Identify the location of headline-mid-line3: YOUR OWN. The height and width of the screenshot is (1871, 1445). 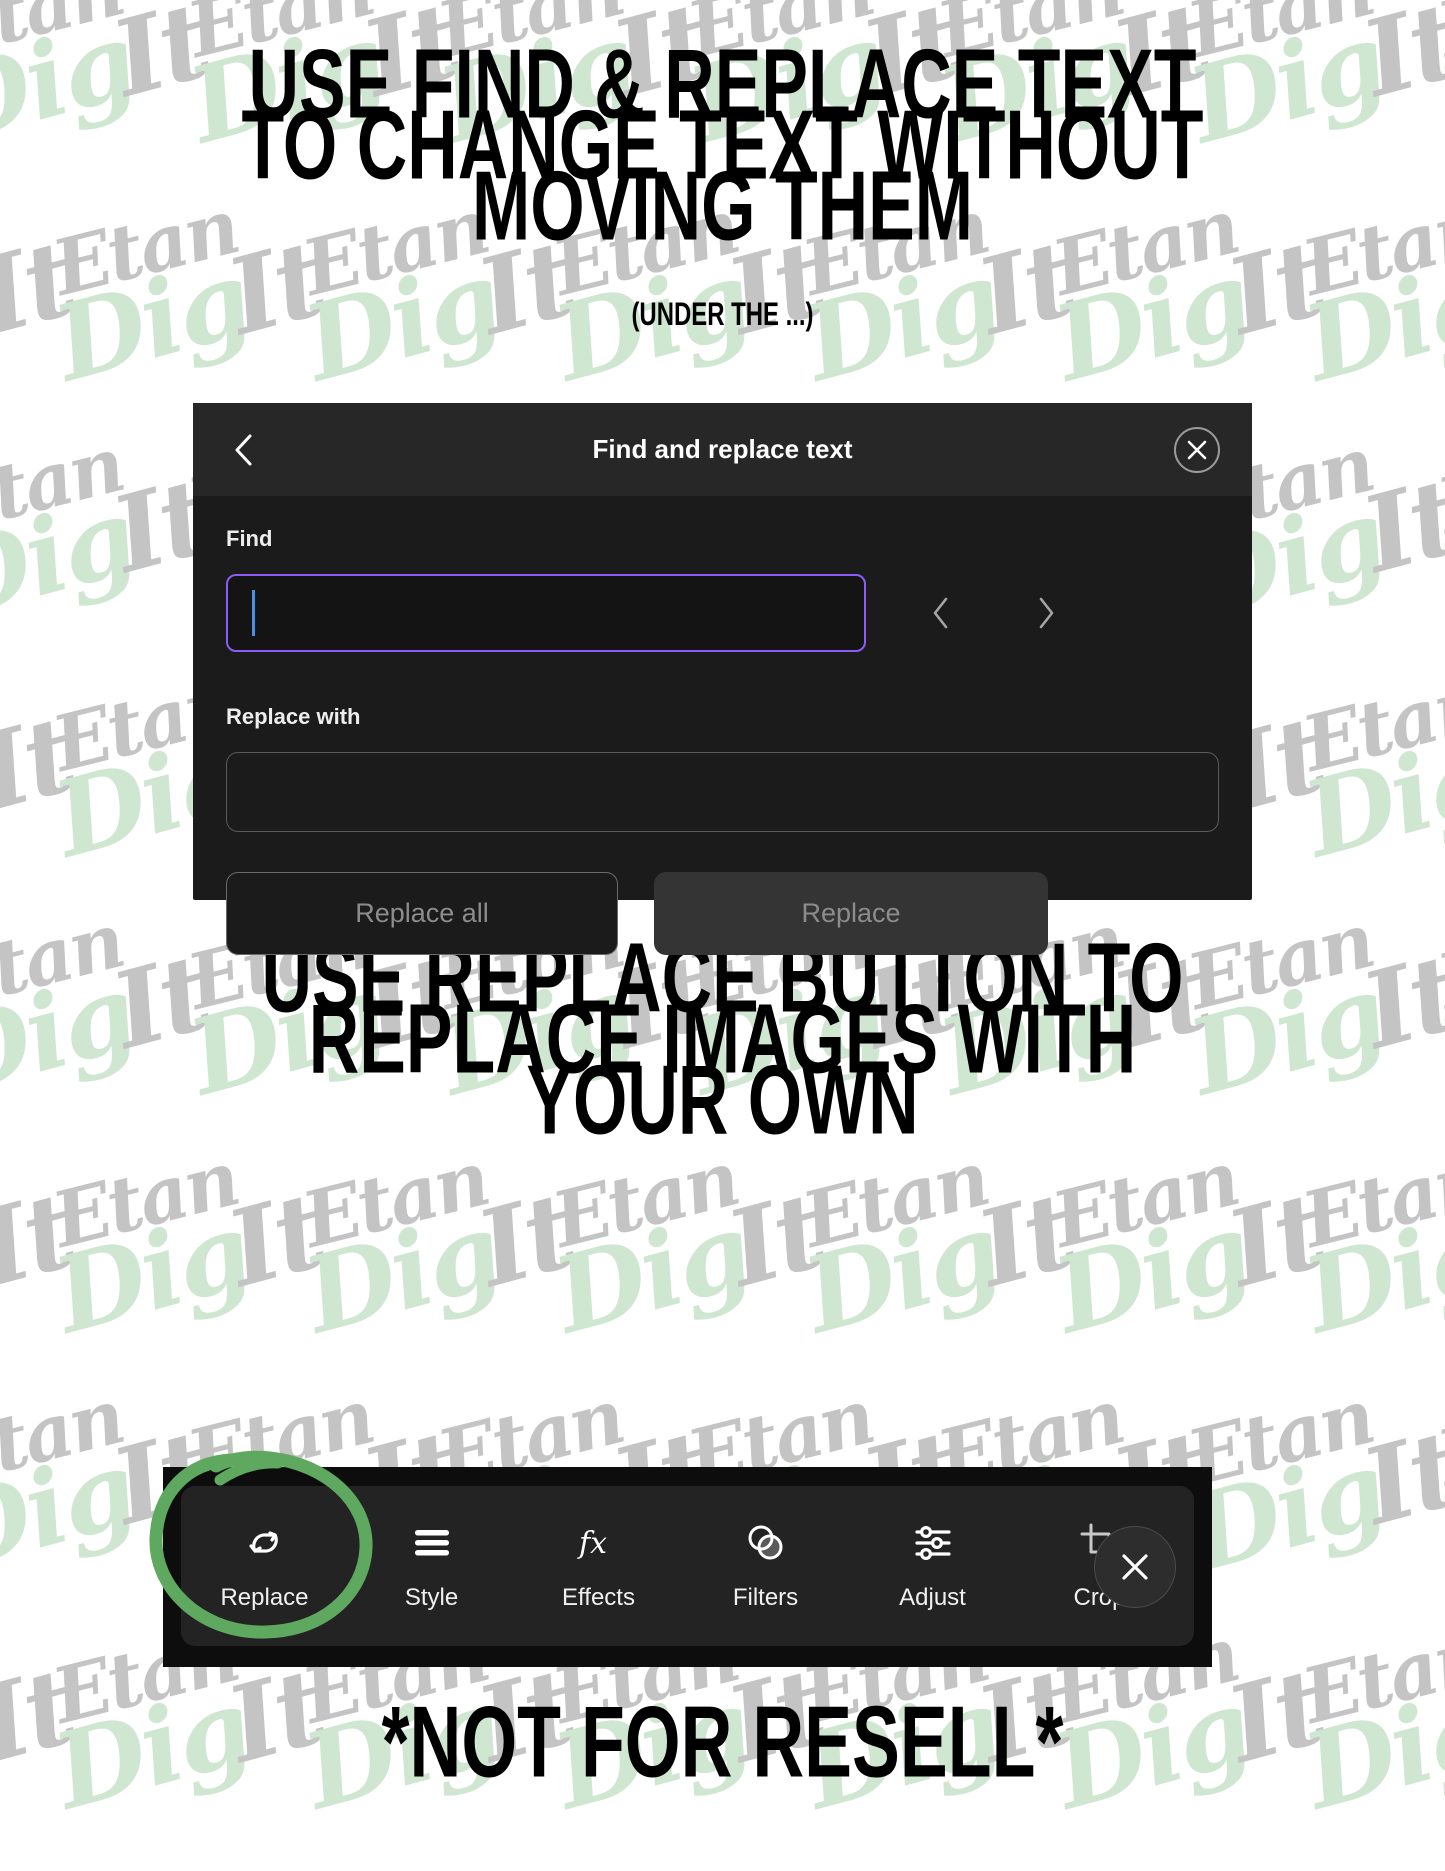
(722, 1100).